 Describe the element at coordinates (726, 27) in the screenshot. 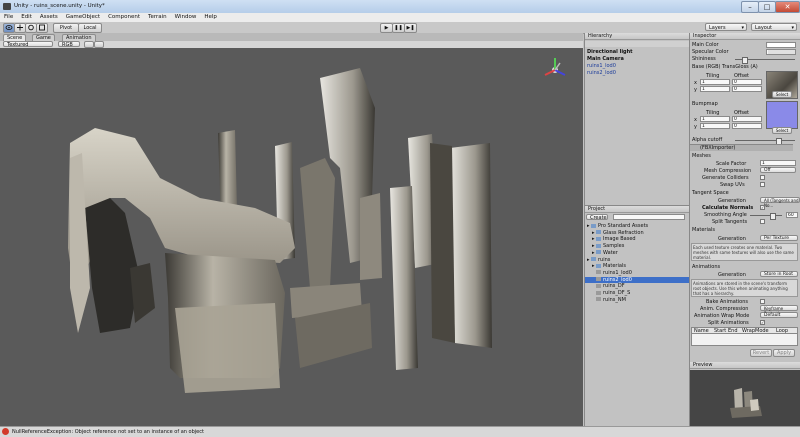

I see `layers-dropdown: Layers ▾` at that location.